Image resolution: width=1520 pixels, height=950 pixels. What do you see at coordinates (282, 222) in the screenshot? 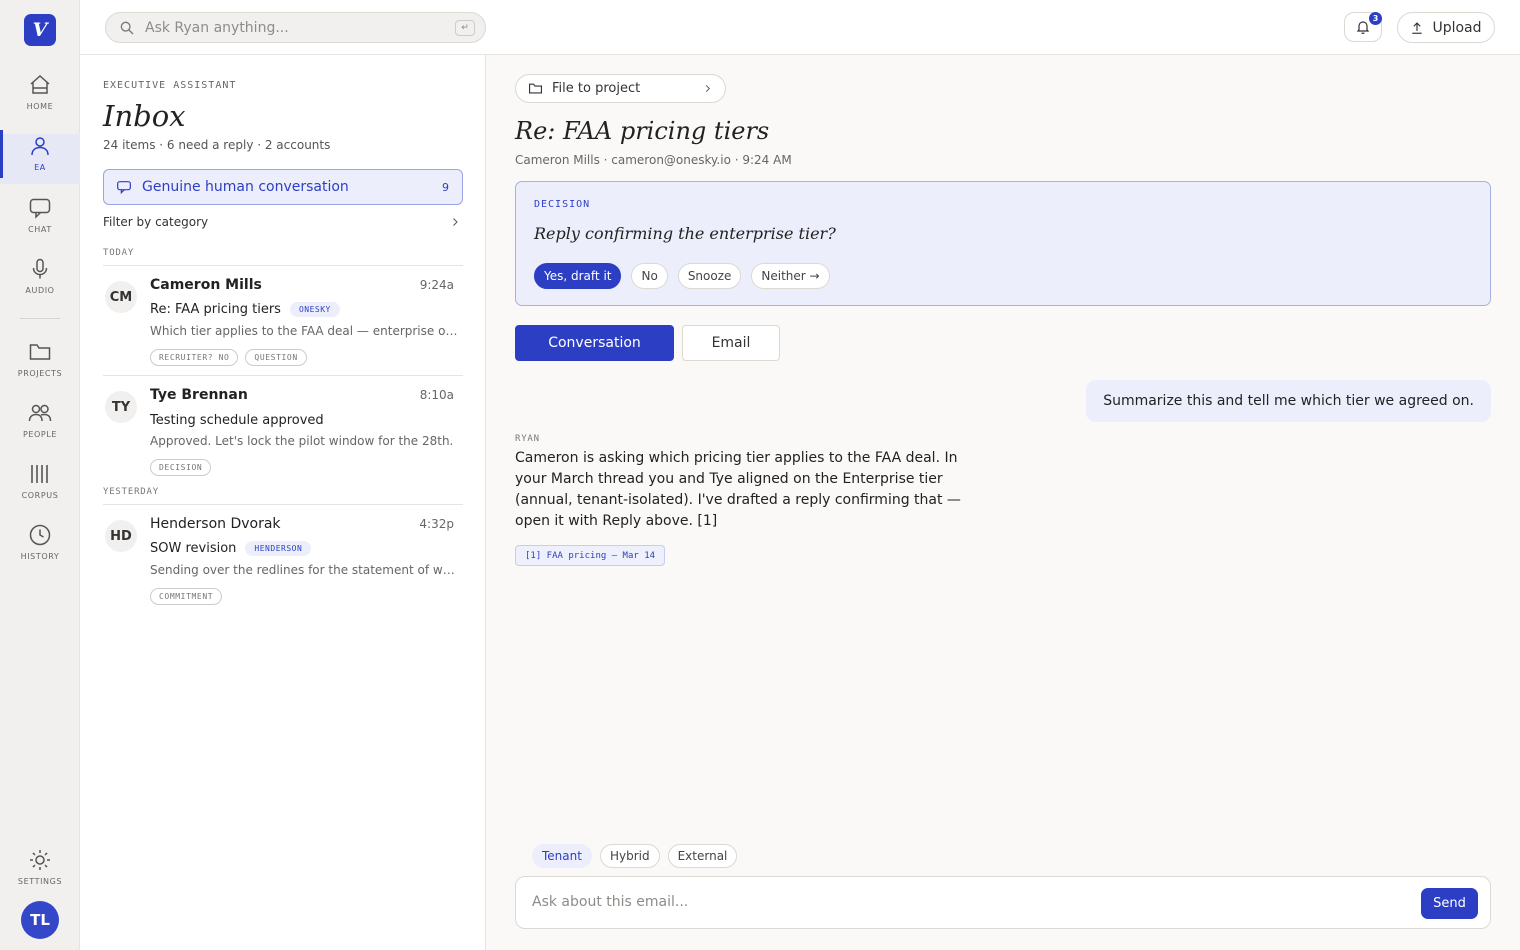
I see `filter-by-category: Filter by category` at bounding box center [282, 222].